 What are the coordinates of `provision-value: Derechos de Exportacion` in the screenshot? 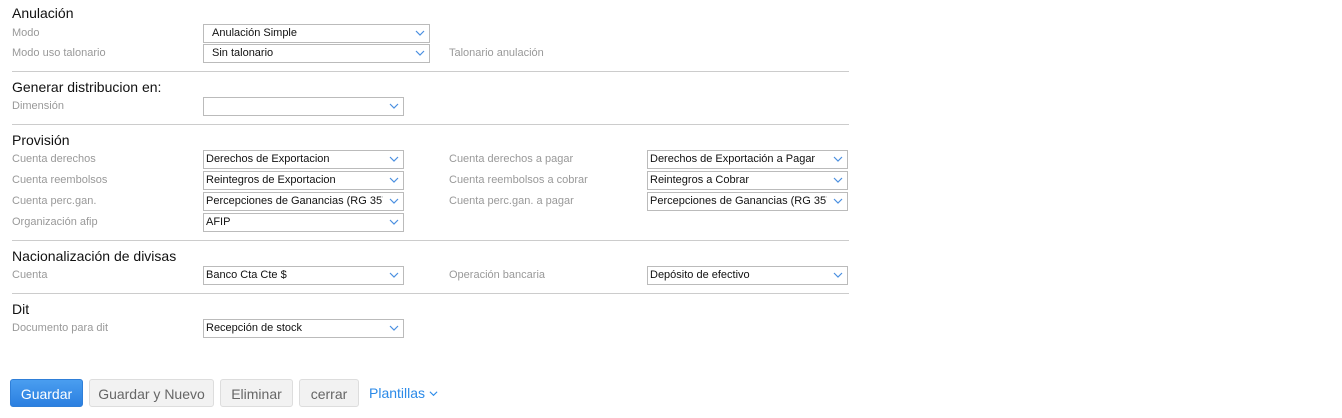 It's located at (268, 159).